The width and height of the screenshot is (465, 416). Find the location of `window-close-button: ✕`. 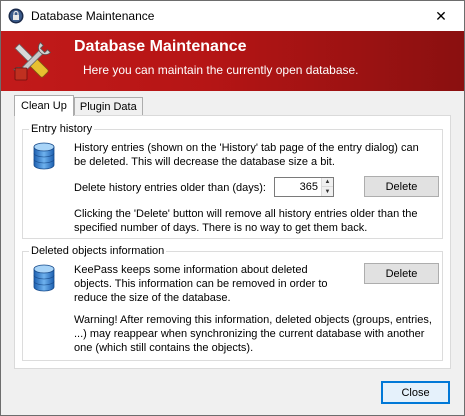

window-close-button: ✕ is located at coordinates (441, 16).